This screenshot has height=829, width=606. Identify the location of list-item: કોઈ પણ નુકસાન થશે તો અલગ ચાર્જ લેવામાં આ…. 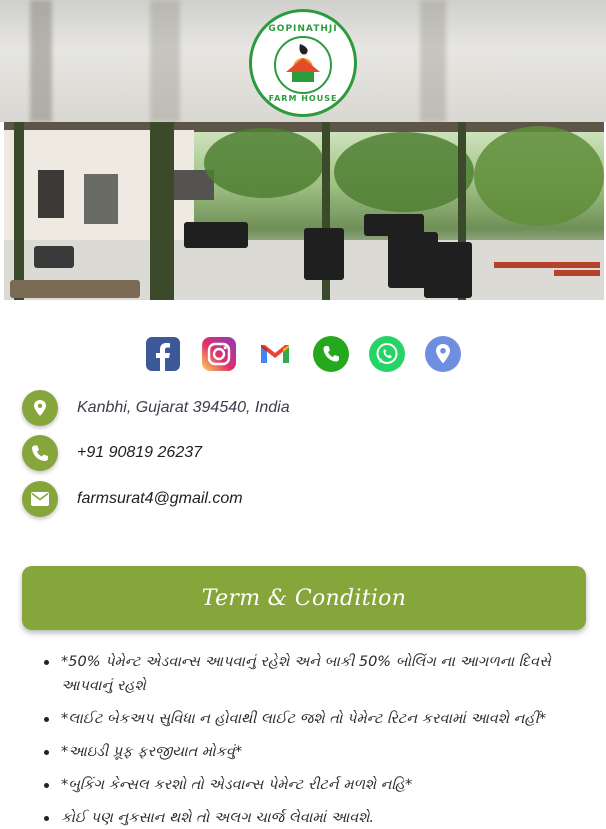
(310, 817).